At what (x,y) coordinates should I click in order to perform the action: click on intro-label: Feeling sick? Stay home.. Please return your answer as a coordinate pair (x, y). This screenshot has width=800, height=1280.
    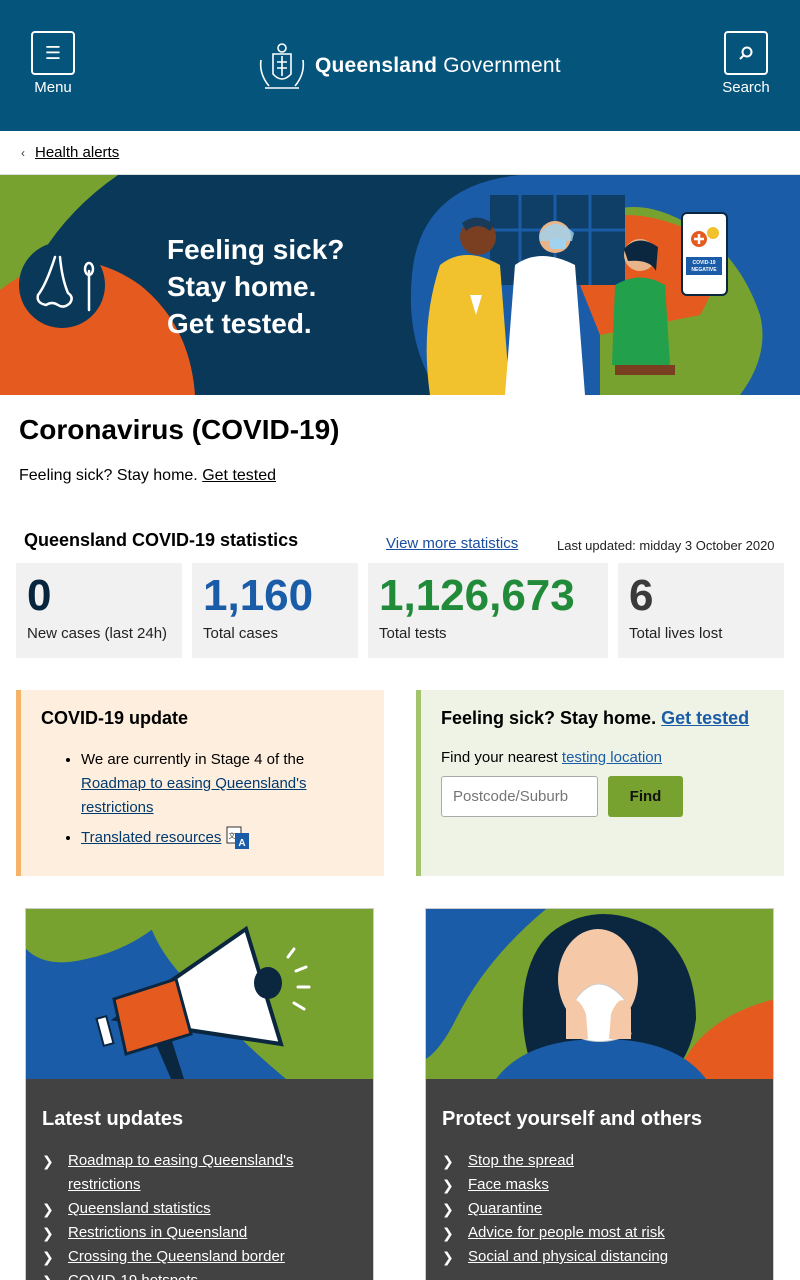
    Looking at the image, I should click on (108, 475).